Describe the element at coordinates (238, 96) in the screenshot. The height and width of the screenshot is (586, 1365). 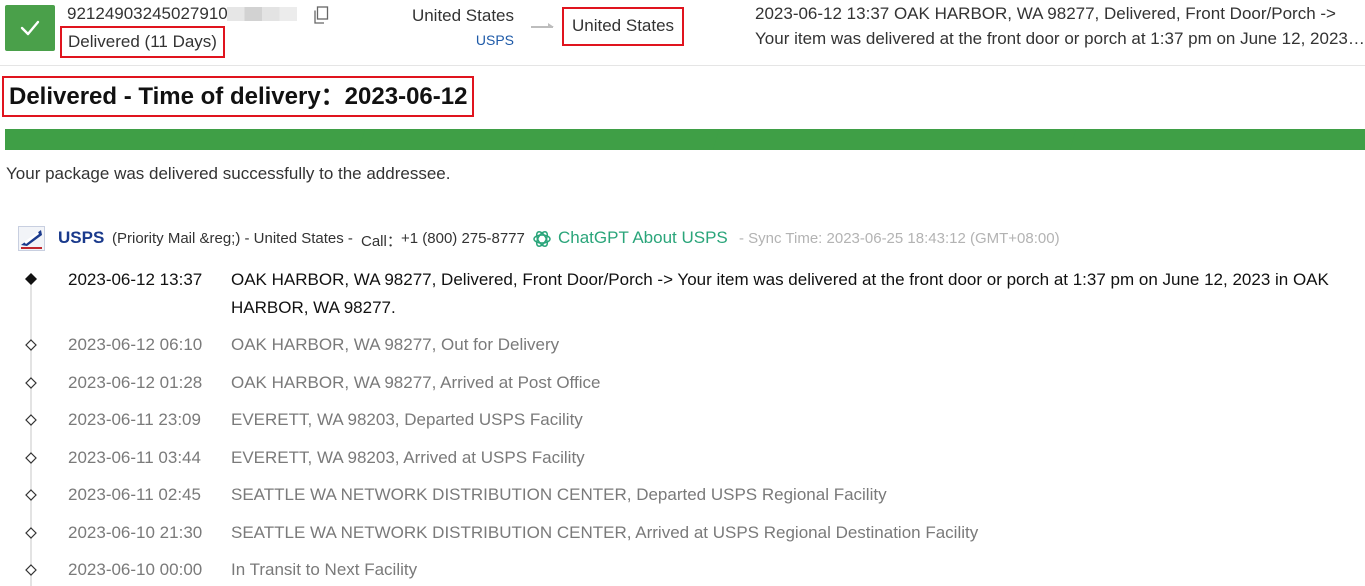
I see `delivery-headline: Delivered - Time of delivery：2023-06-12` at that location.